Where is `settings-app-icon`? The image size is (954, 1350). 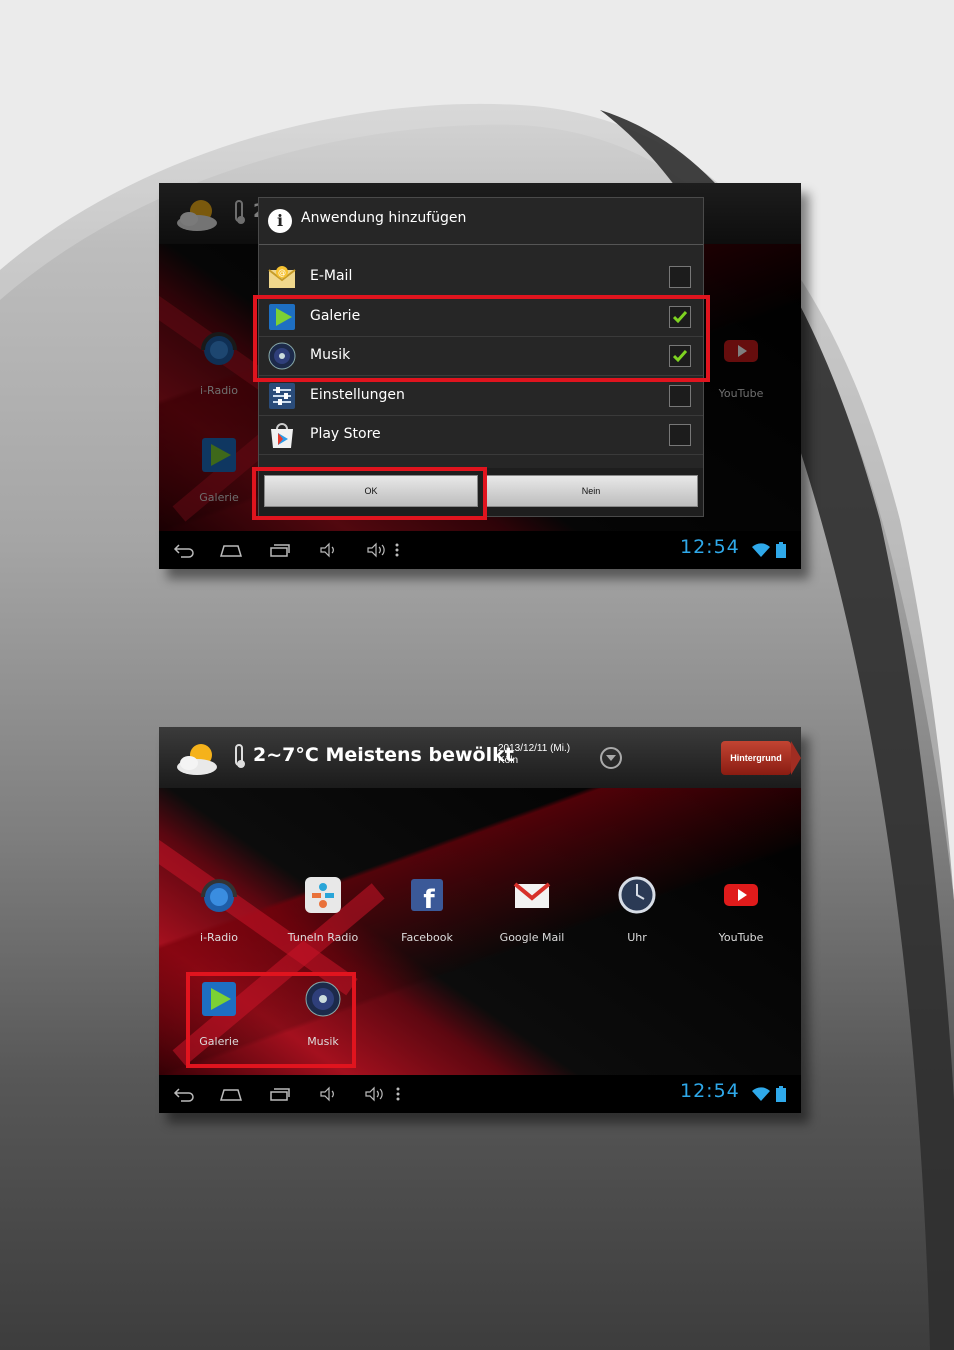 settings-app-icon is located at coordinates (282, 396).